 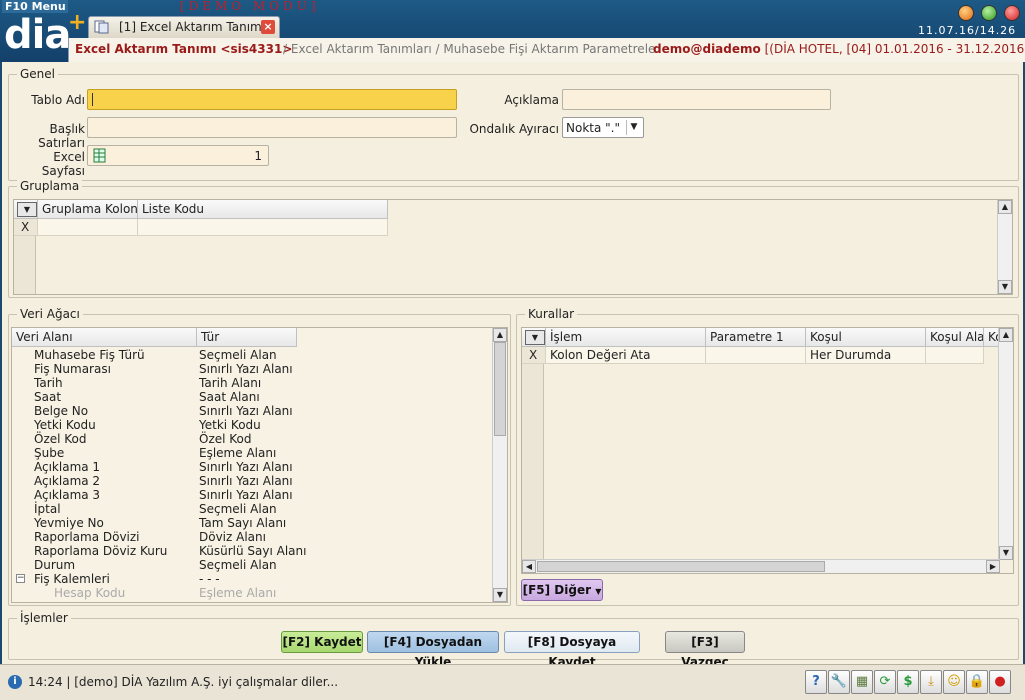 What do you see at coordinates (250, 6) in the screenshot?
I see `demo-mode-label: [DEMO MODU]` at bounding box center [250, 6].